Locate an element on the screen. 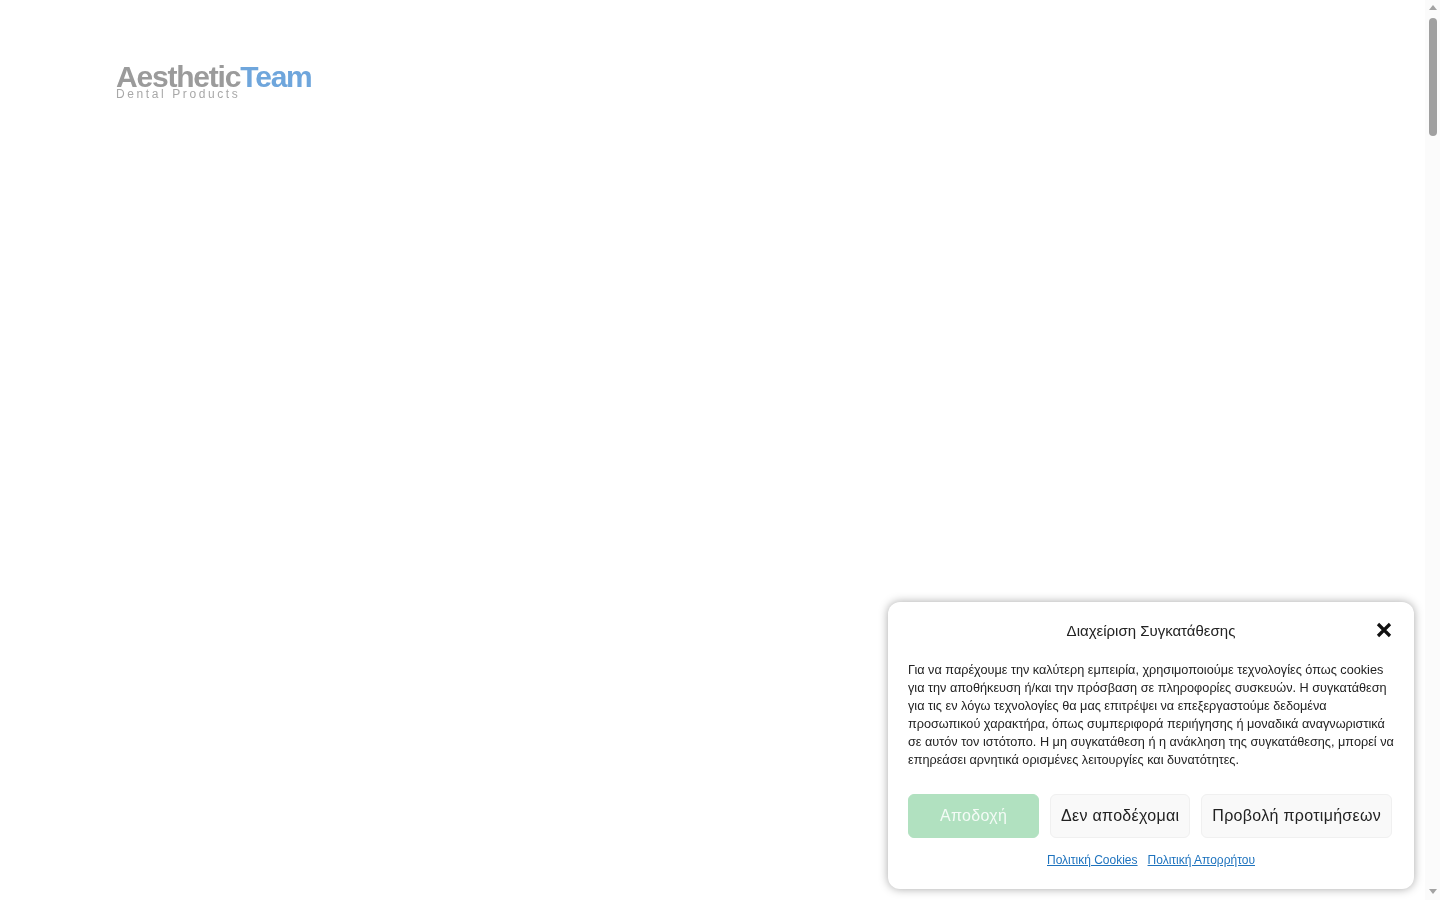  dialog-title: Διαχείριση Συγκατάθεσης is located at coordinates (1151, 630).